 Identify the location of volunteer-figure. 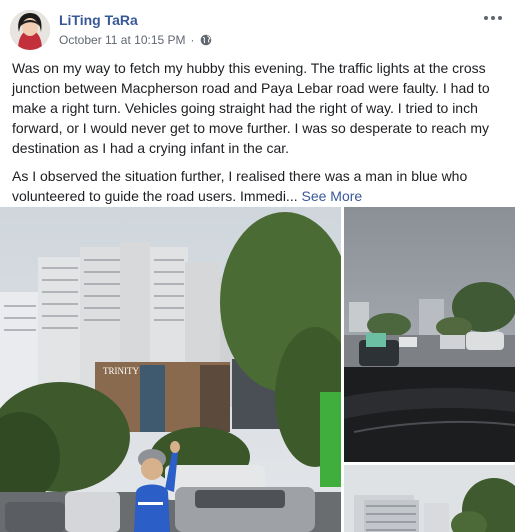
(152, 508).